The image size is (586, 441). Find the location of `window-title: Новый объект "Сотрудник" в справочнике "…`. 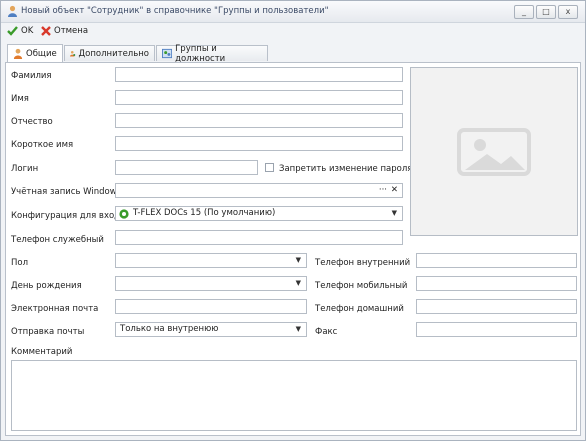

window-title: Новый объект "Сотрудник" в справочнике "… is located at coordinates (175, 11).